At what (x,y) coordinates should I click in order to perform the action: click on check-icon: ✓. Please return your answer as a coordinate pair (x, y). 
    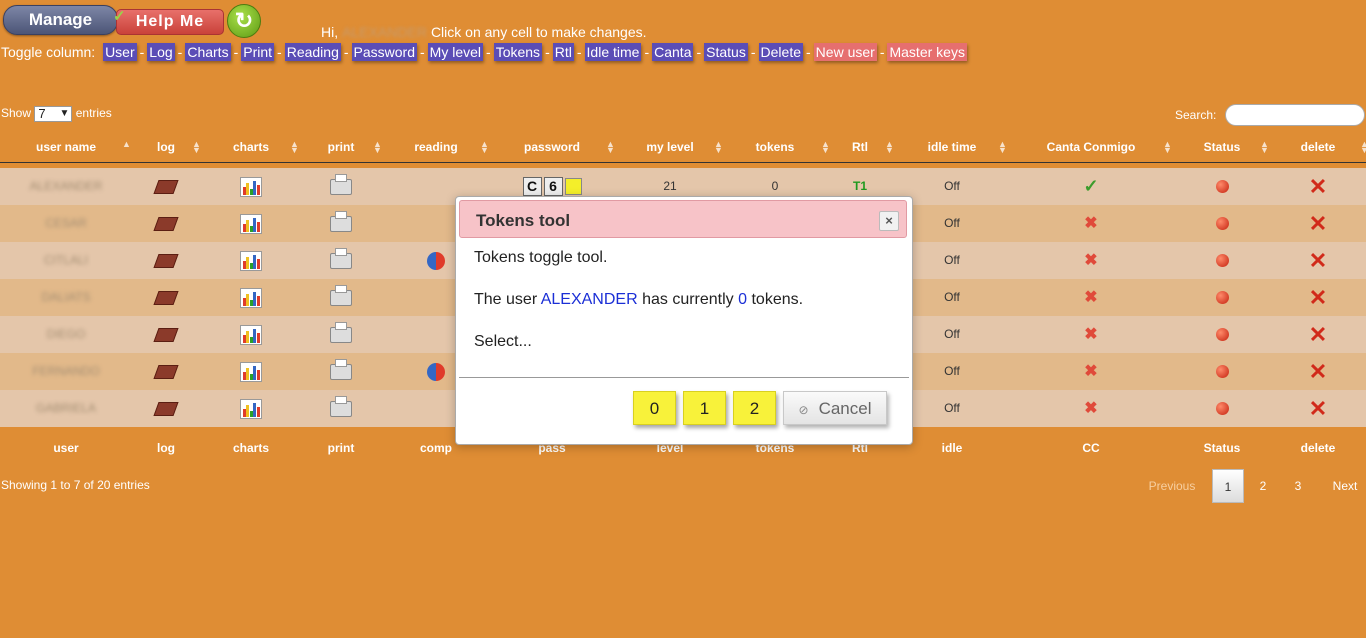
    Looking at the image, I should click on (1090, 186).